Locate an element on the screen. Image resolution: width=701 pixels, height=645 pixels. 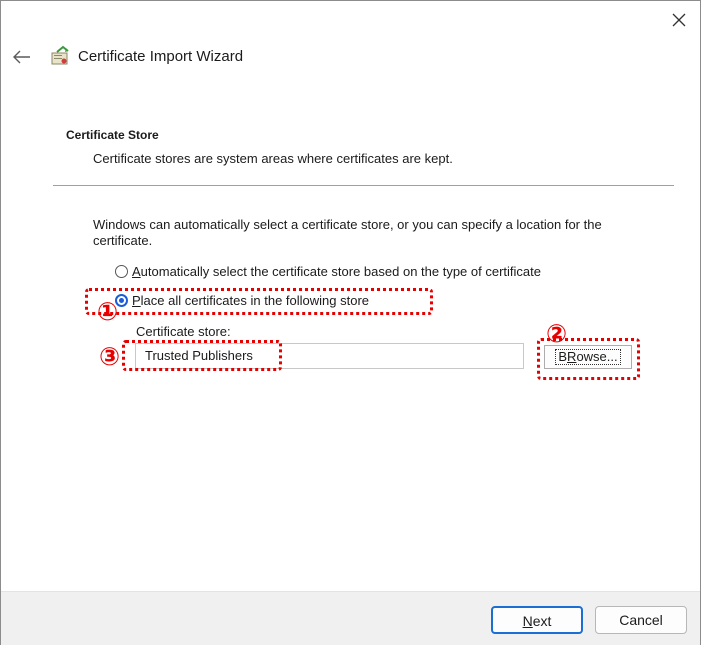
next-button: Next is located at coordinates (537, 620).